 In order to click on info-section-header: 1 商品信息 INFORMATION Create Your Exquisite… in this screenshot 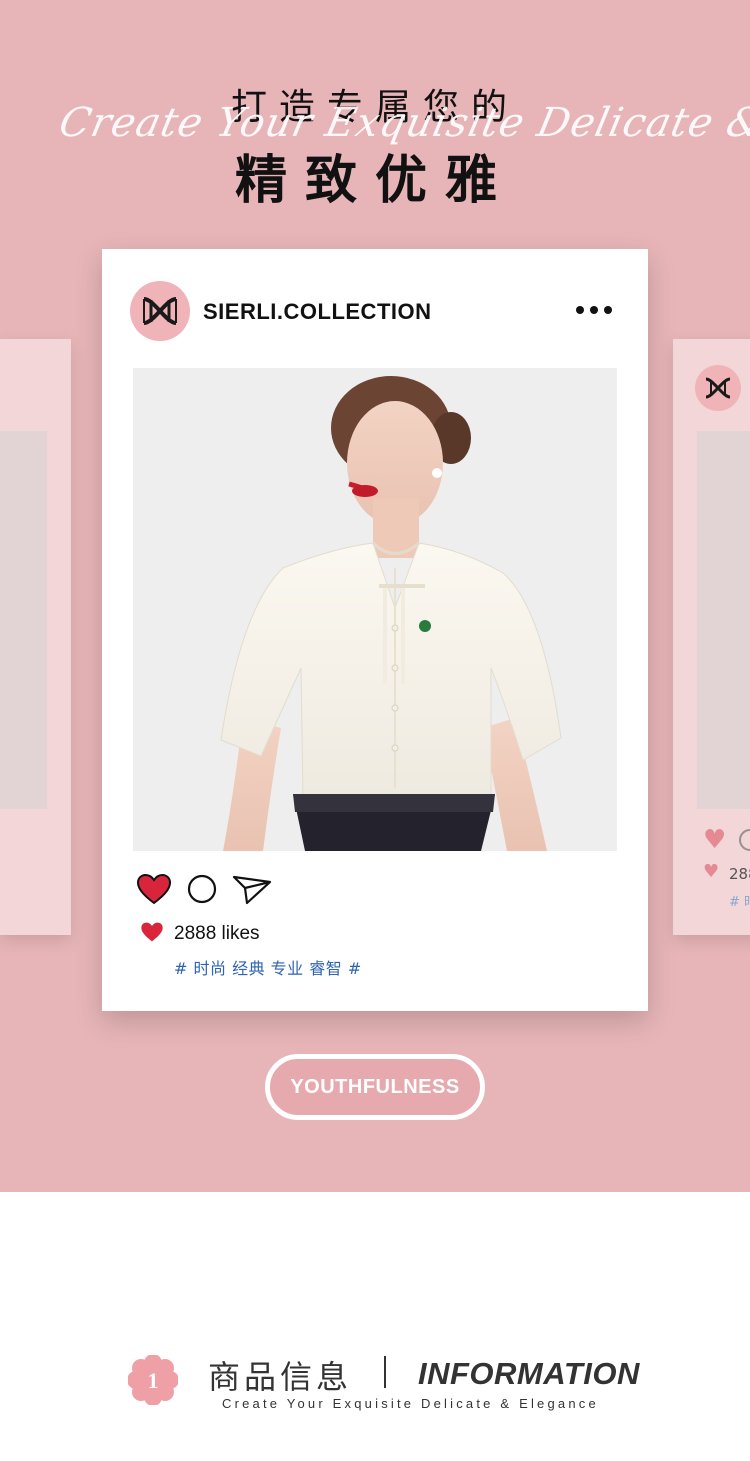, I will do `click(375, 1380)`.